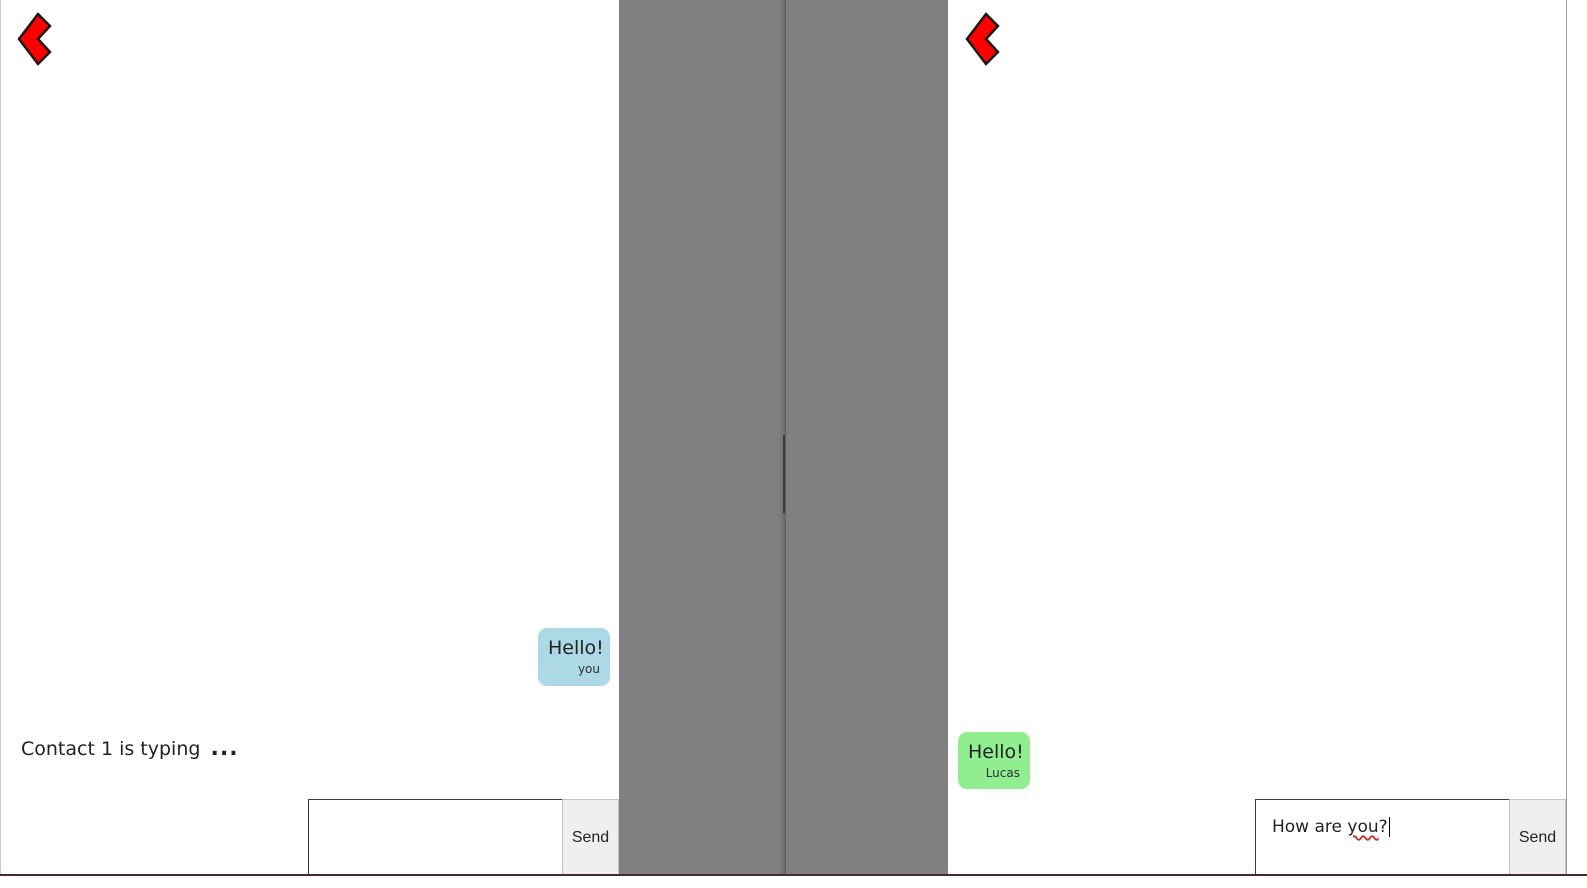  Describe the element at coordinates (1002, 773) in the screenshot. I see `message-author: Lucas` at that location.